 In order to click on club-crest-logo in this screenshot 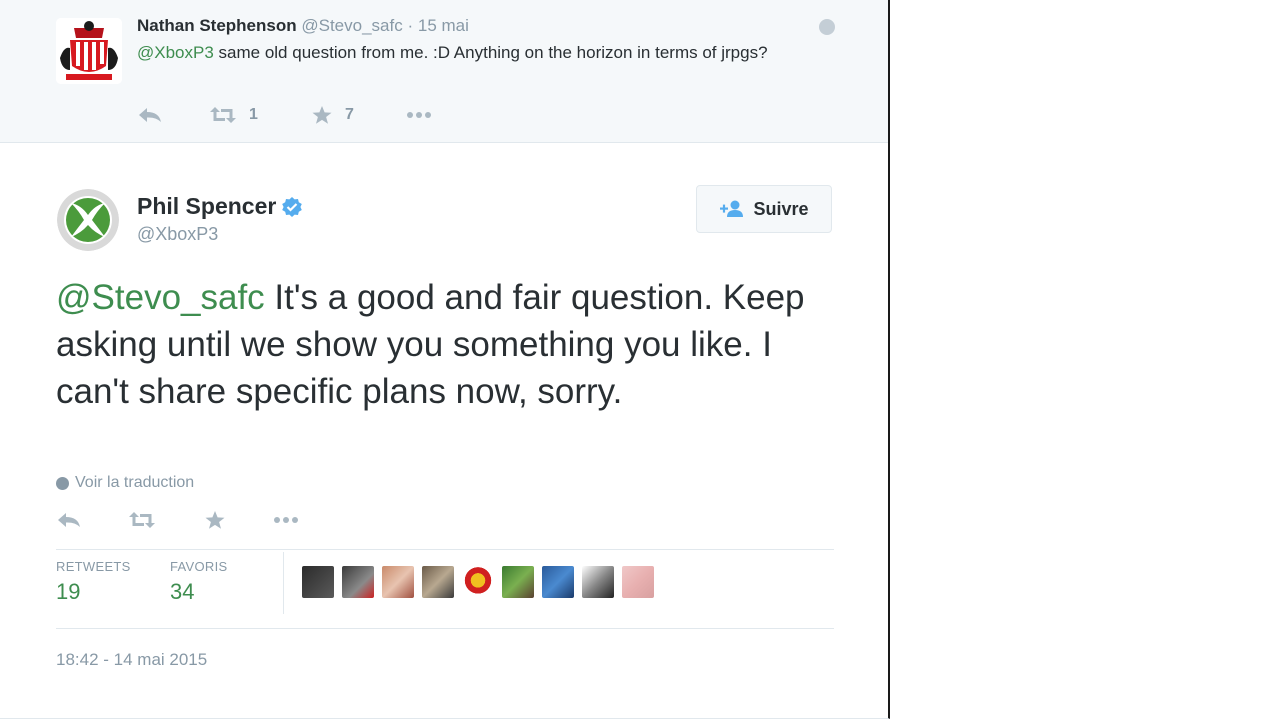, I will do `click(89, 51)`.